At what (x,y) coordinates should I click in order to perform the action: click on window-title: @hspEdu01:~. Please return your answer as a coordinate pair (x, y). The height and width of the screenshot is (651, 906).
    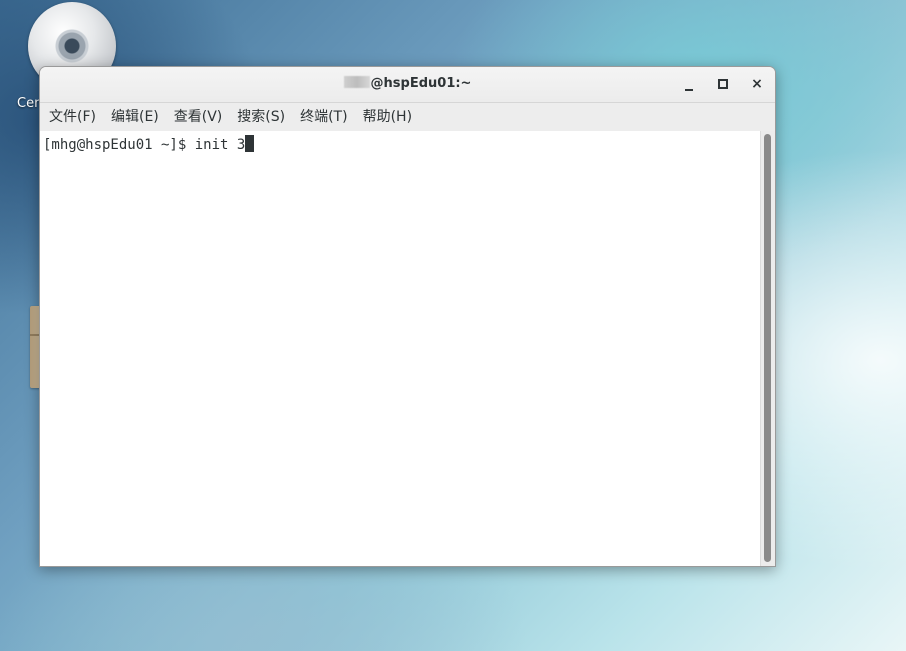
    Looking at the image, I should click on (407, 83).